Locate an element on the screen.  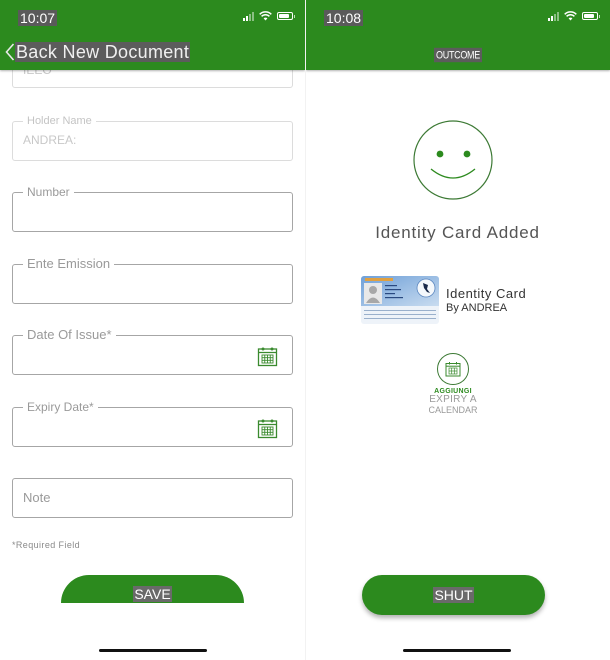
shut-button: SHUT is located at coordinates (453, 595).